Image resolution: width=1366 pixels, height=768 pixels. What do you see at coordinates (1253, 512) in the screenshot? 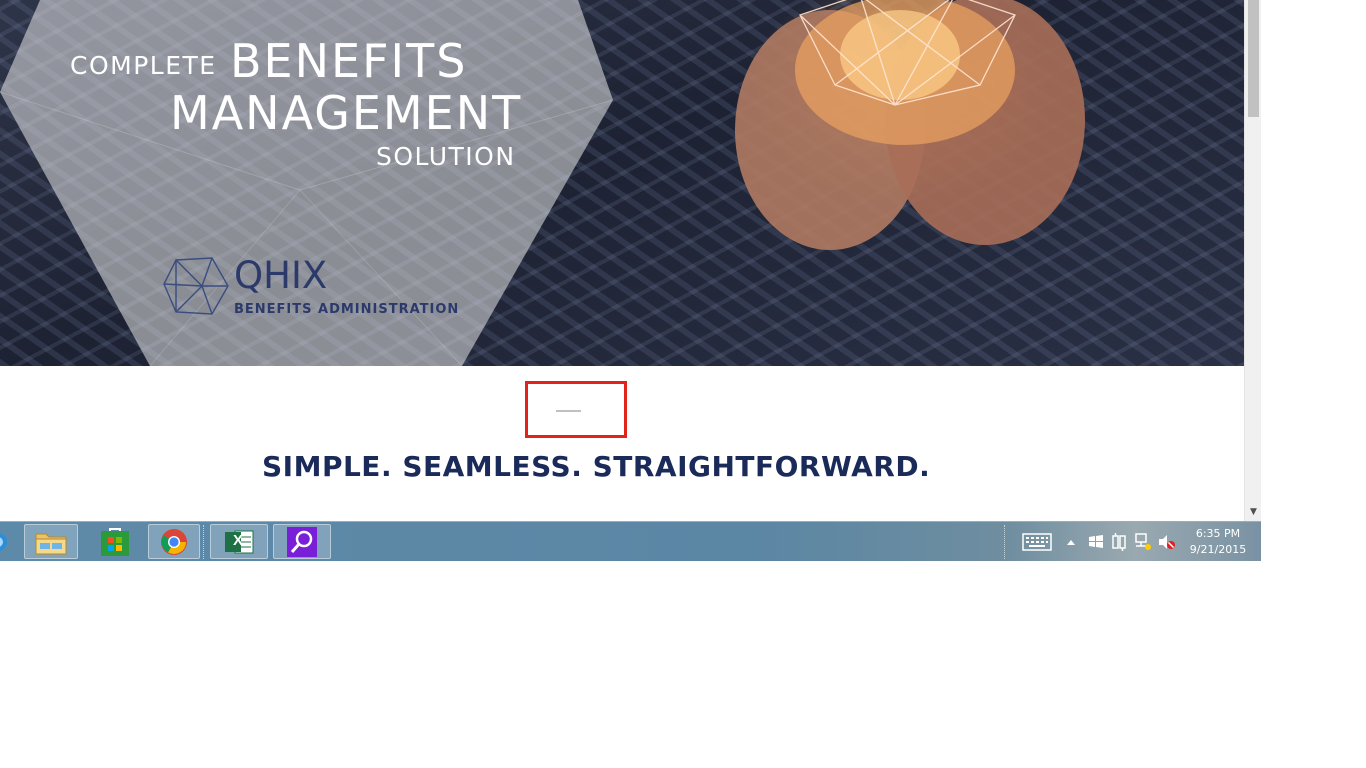
I see `scroll-down-arrow-icon: ▼` at bounding box center [1253, 512].